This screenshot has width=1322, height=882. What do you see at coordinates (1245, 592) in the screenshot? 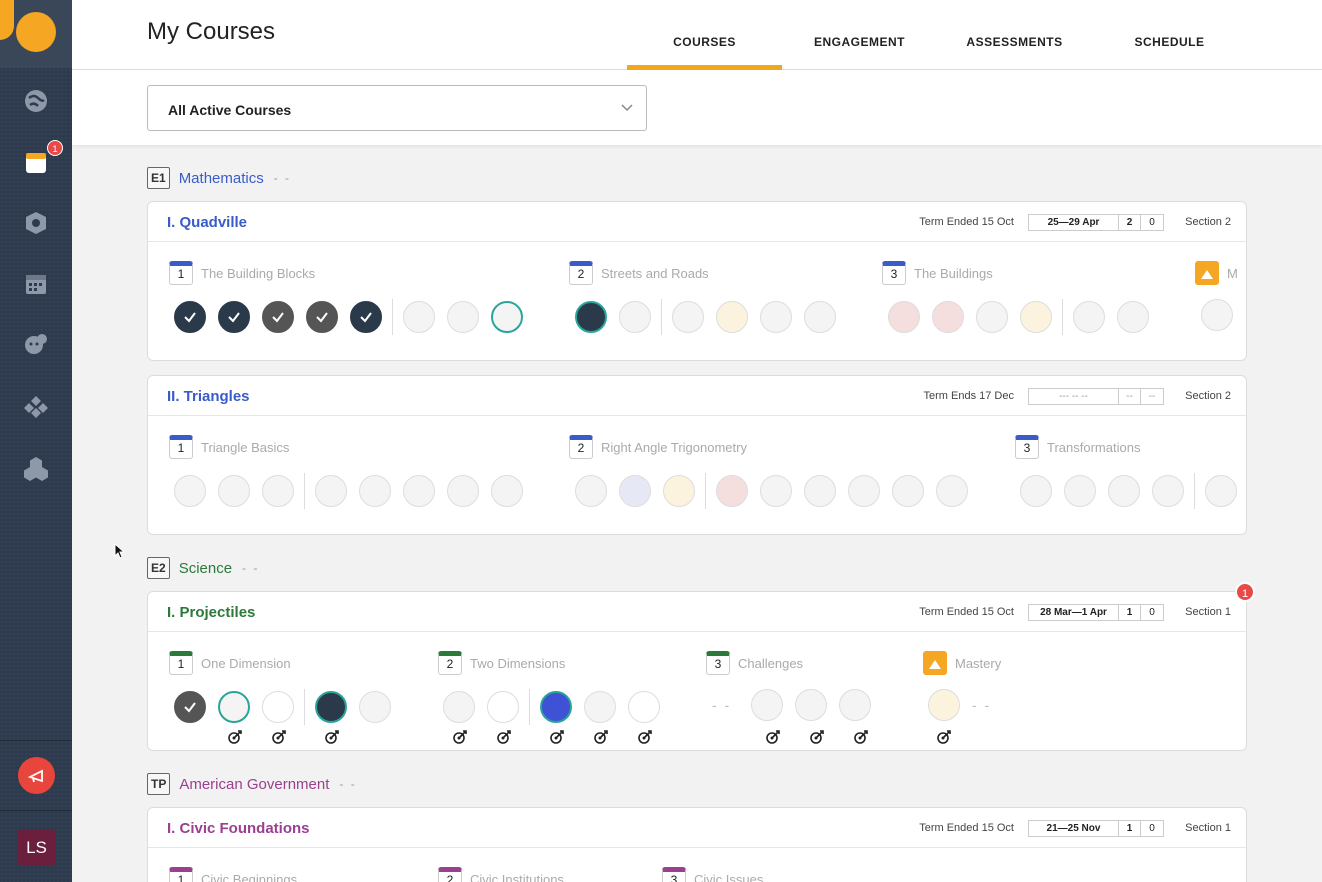
I see `alert-badge: 1` at bounding box center [1245, 592].